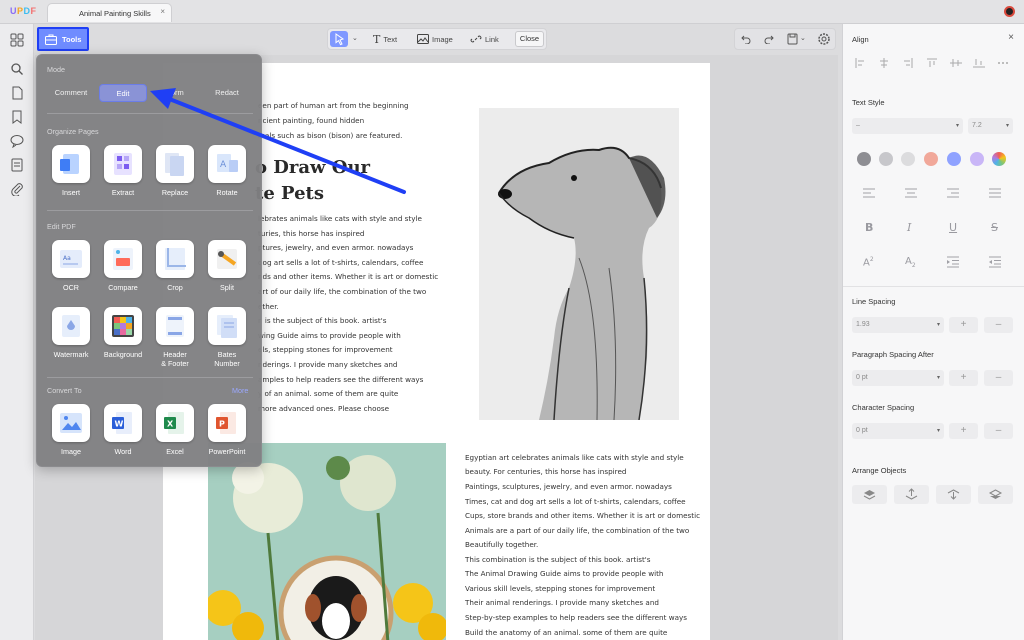  Describe the element at coordinates (869, 494) in the screenshot. I see `bring-to-front-button` at that location.